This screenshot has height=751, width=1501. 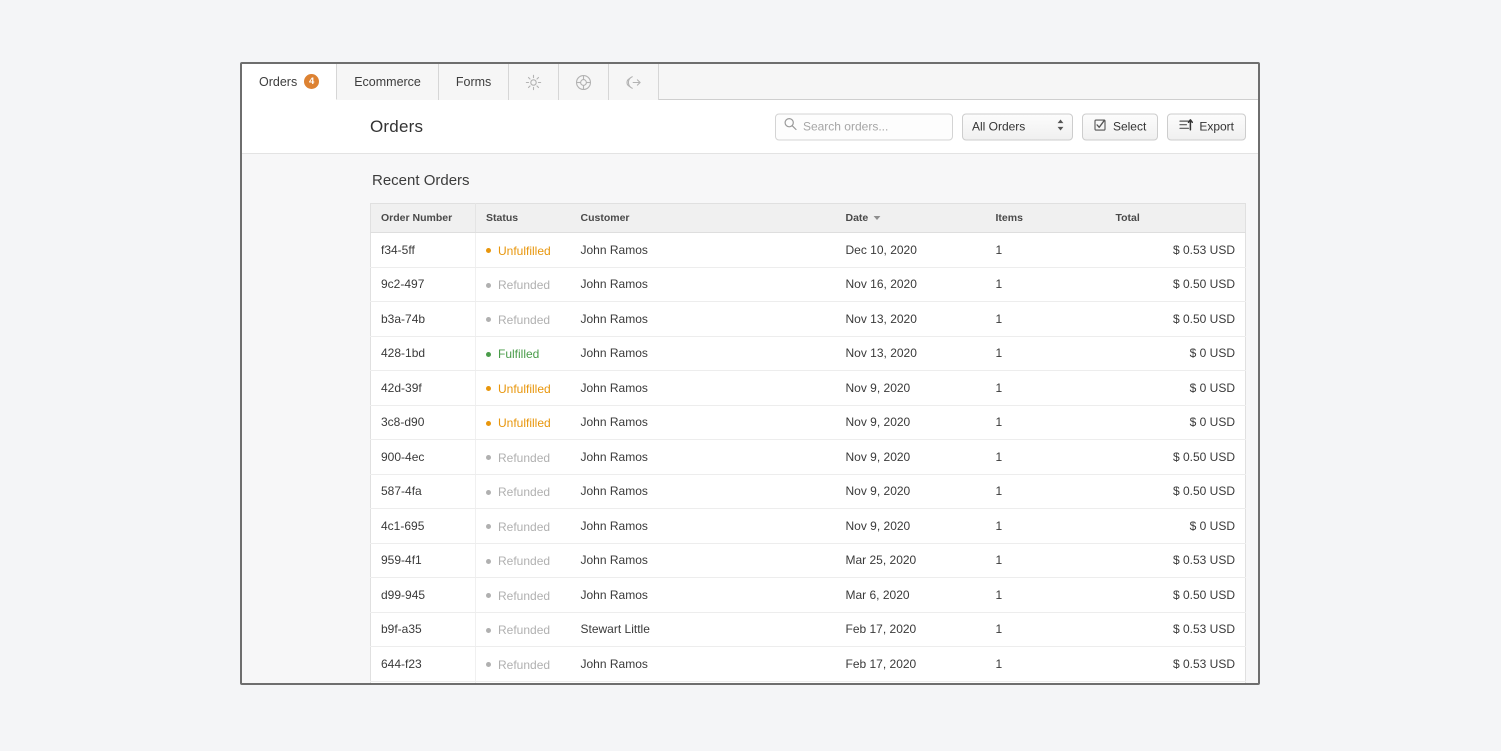 What do you see at coordinates (857, 218) in the screenshot?
I see `column-header-label: Date` at bounding box center [857, 218].